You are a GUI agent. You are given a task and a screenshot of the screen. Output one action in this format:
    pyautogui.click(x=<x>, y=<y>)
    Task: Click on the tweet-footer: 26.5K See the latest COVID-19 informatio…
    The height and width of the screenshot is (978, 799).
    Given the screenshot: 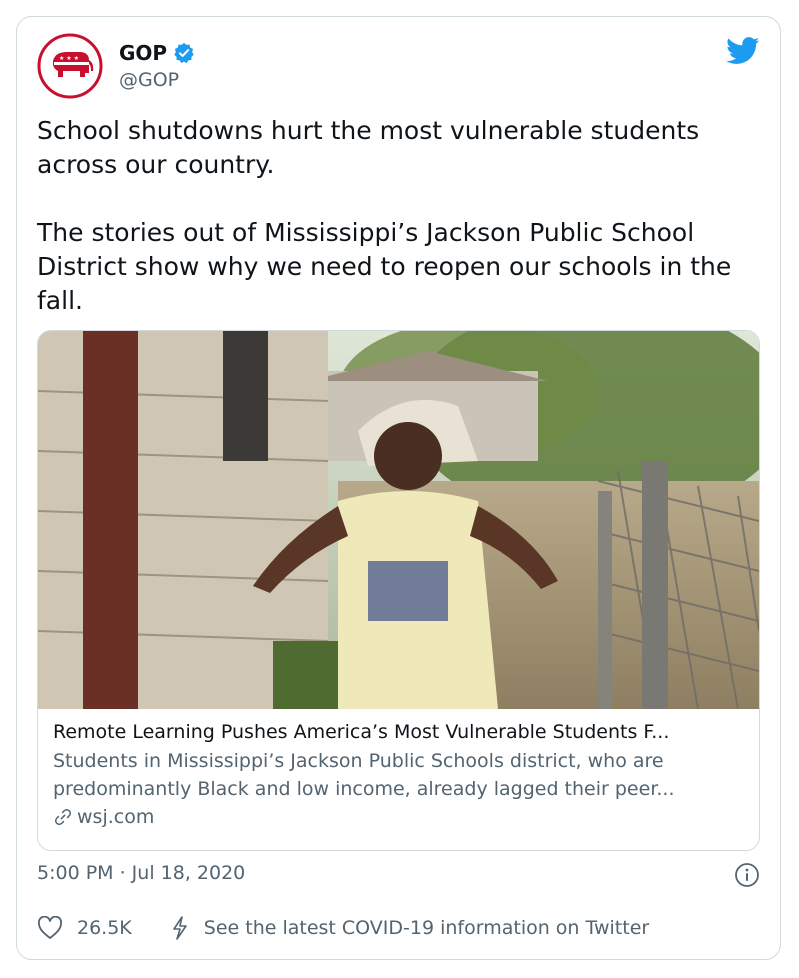 What is the action you would take?
    pyautogui.click(x=343, y=928)
    